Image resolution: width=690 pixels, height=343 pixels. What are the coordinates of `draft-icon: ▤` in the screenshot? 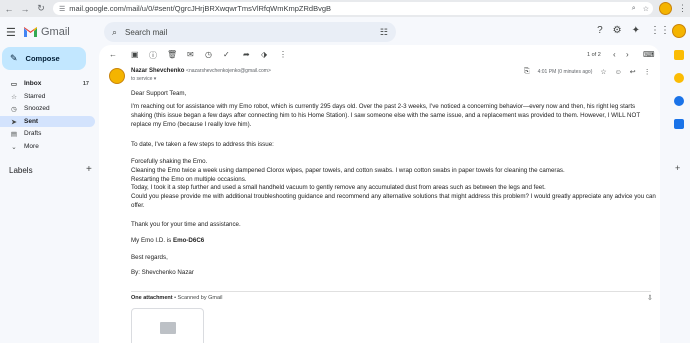 It's located at (14, 134).